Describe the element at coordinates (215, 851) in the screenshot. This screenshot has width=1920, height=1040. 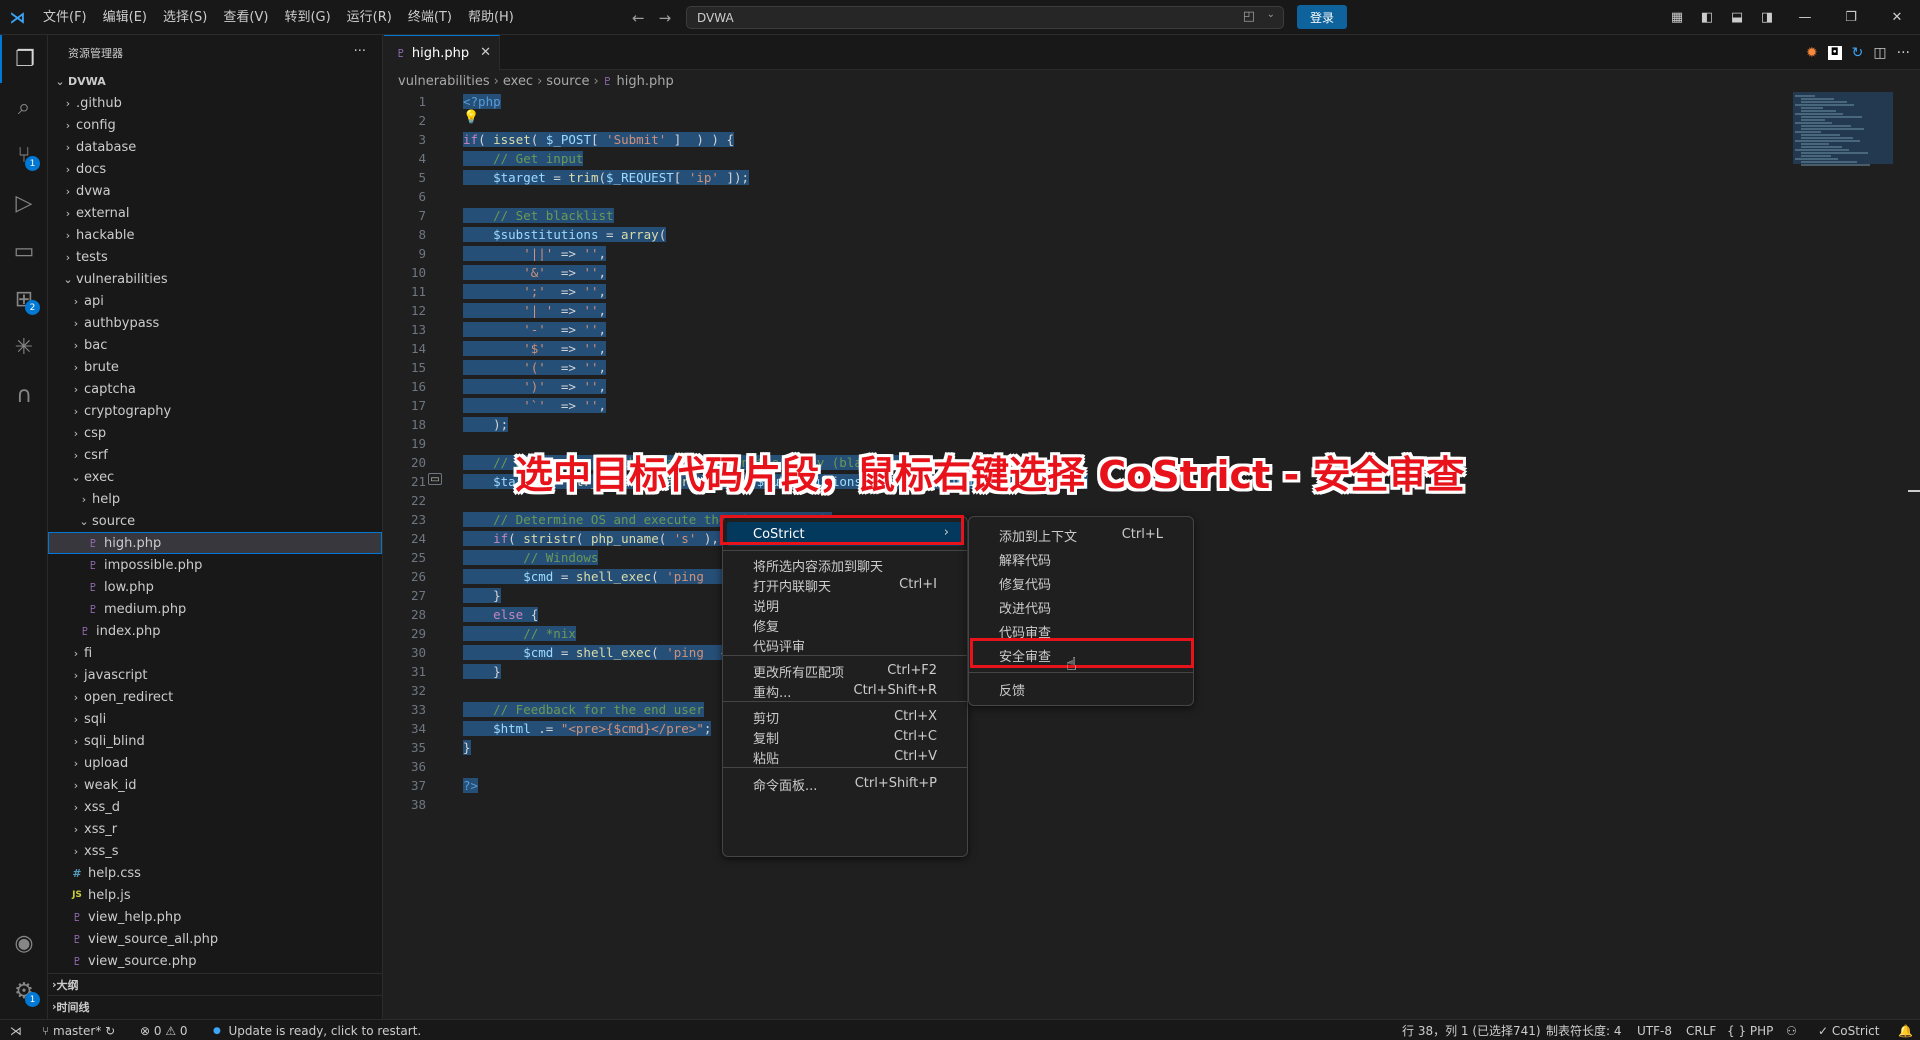
I see `tree-folder: › xss_s` at that location.